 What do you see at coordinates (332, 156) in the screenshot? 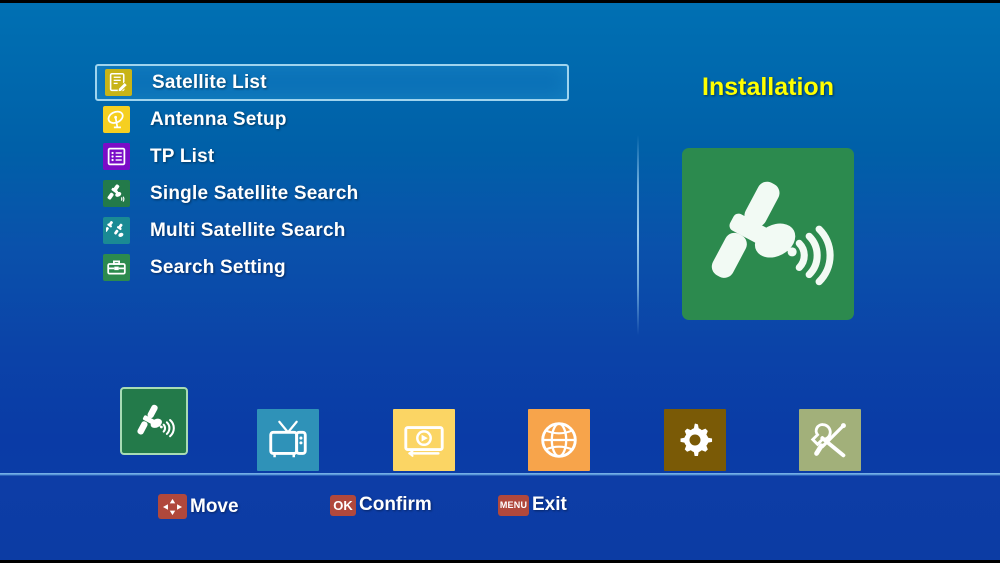
I see `menu-item-tp-list: TP List` at bounding box center [332, 156].